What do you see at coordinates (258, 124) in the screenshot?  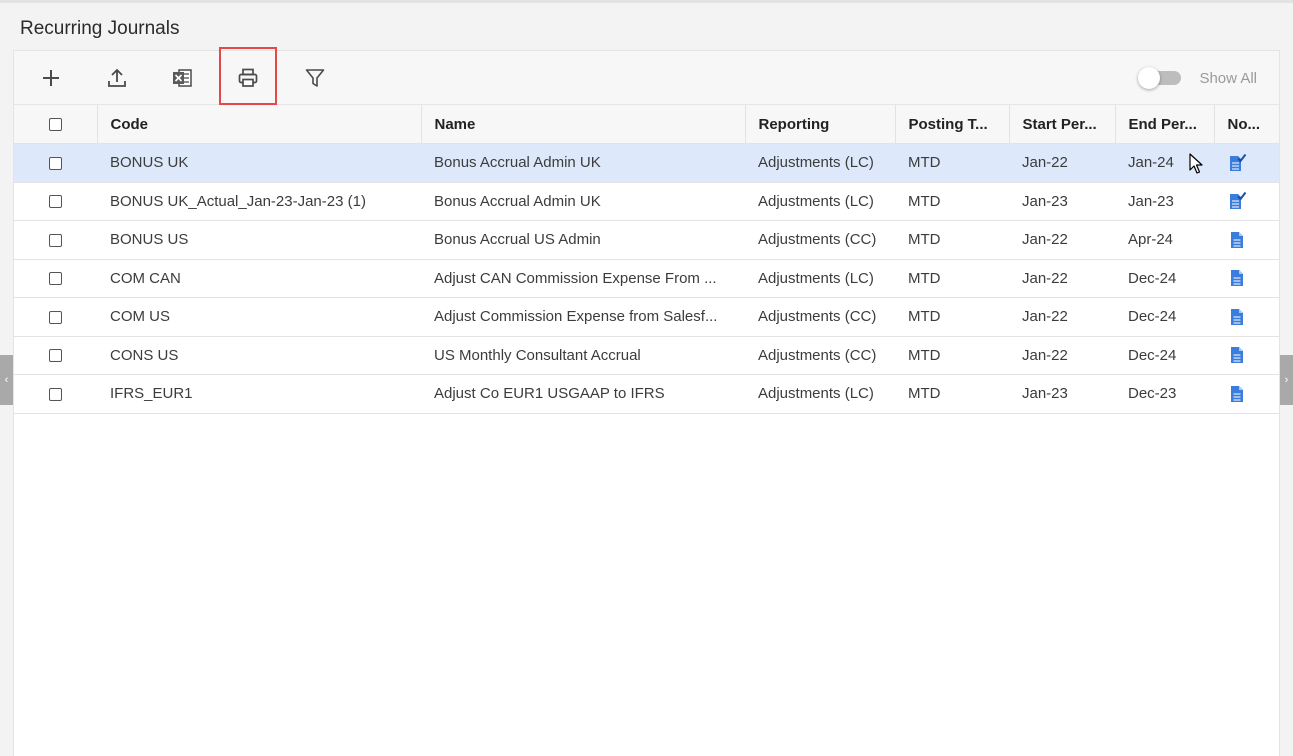 I see `column-header-code: Code` at bounding box center [258, 124].